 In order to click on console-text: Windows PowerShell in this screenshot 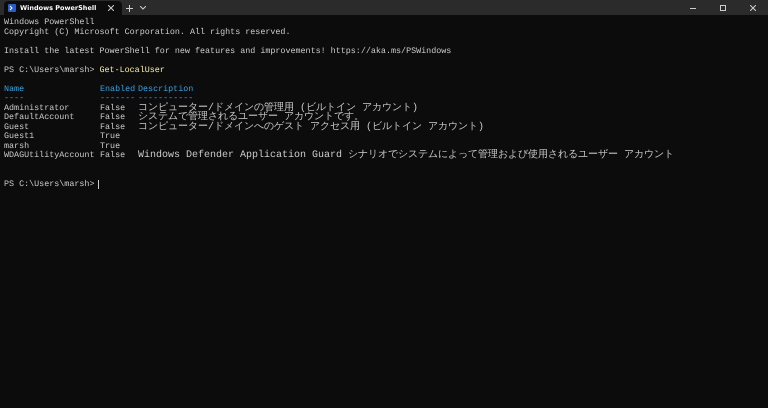, I will do `click(49, 23)`.